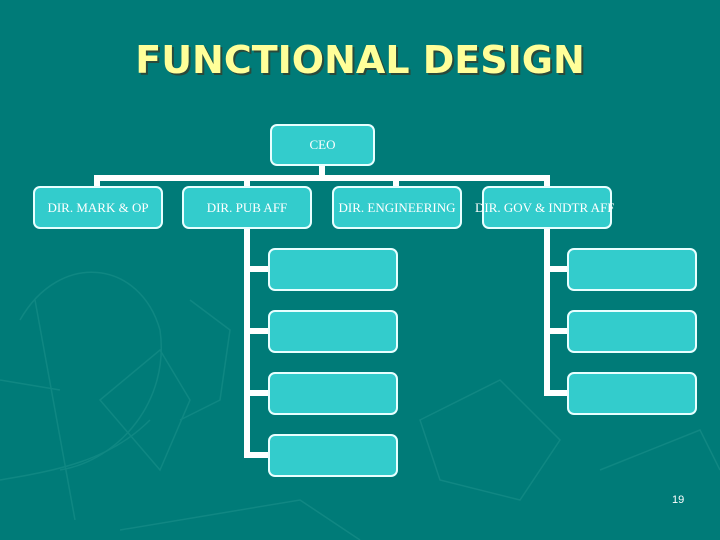 This screenshot has height=540, width=720. What do you see at coordinates (247, 343) in the screenshot?
I see `connector-pub-aff-spine` at bounding box center [247, 343].